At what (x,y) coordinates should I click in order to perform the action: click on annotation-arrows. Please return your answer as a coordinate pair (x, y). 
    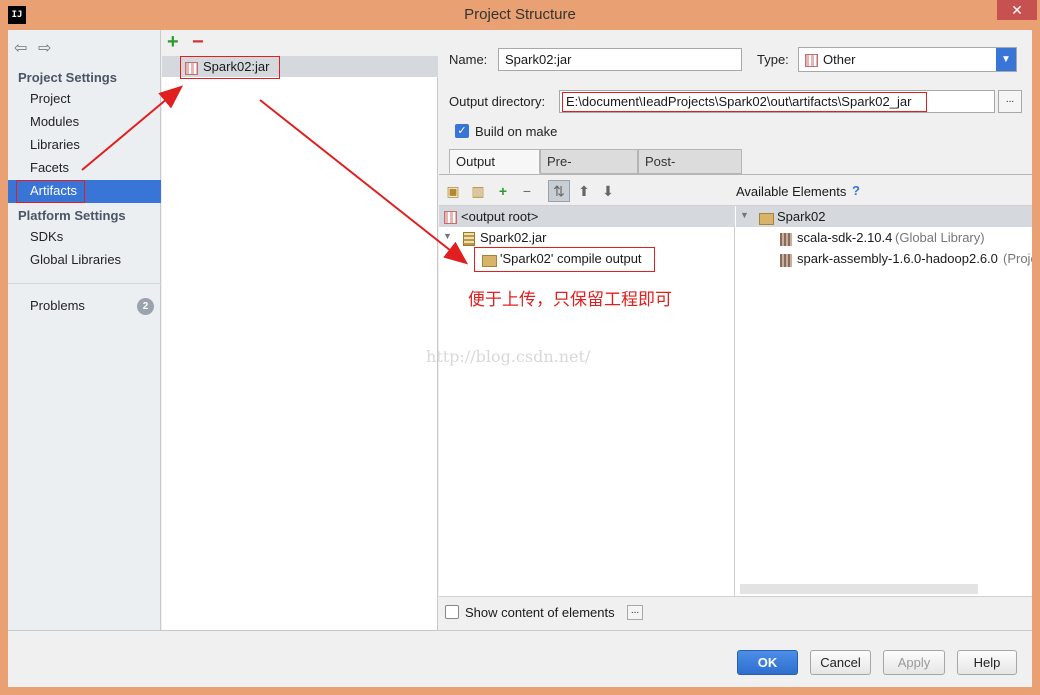
    Looking at the image, I should click on (275, 175).